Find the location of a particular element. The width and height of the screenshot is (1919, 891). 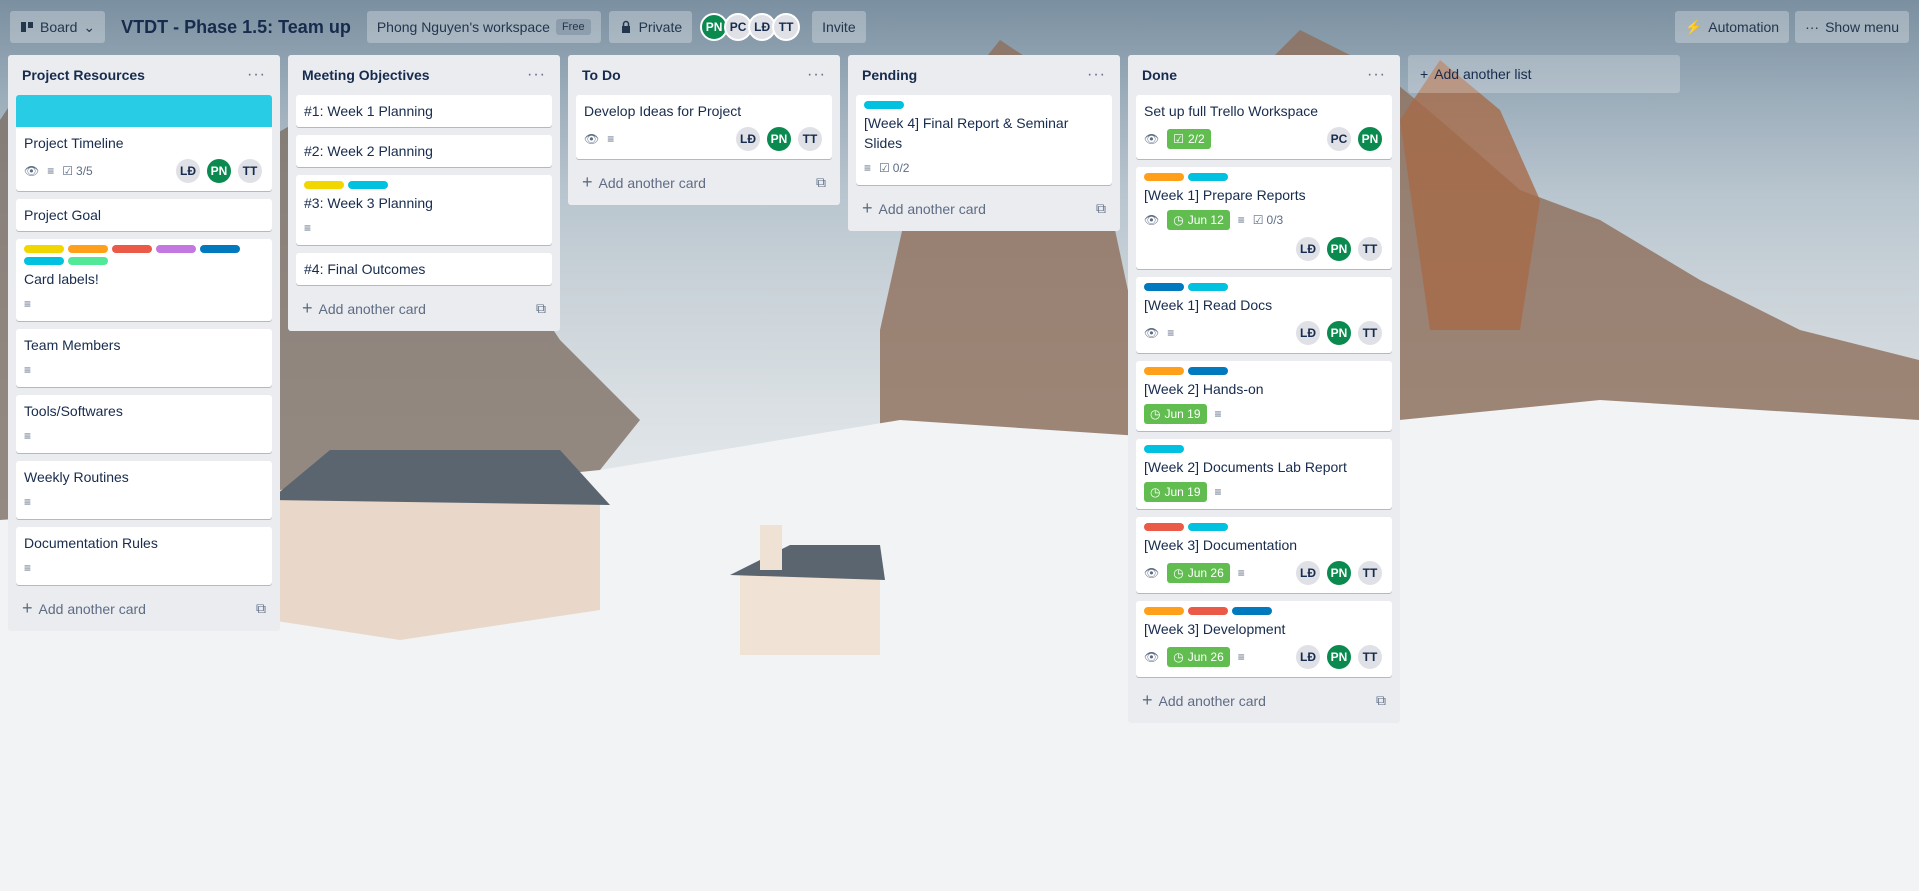

card: #1: Week 1 Planning is located at coordinates (424, 111).